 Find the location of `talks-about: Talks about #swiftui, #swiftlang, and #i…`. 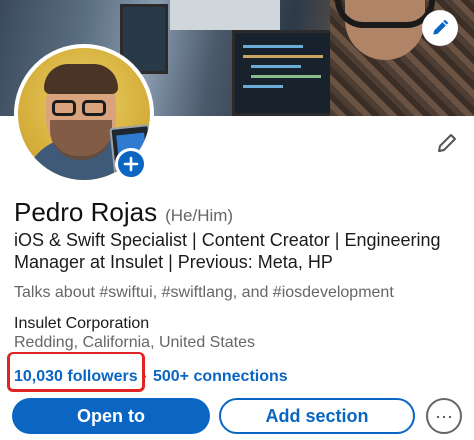

talks-about: Talks about #swiftui, #swiftlang, and #i… is located at coordinates (204, 292).